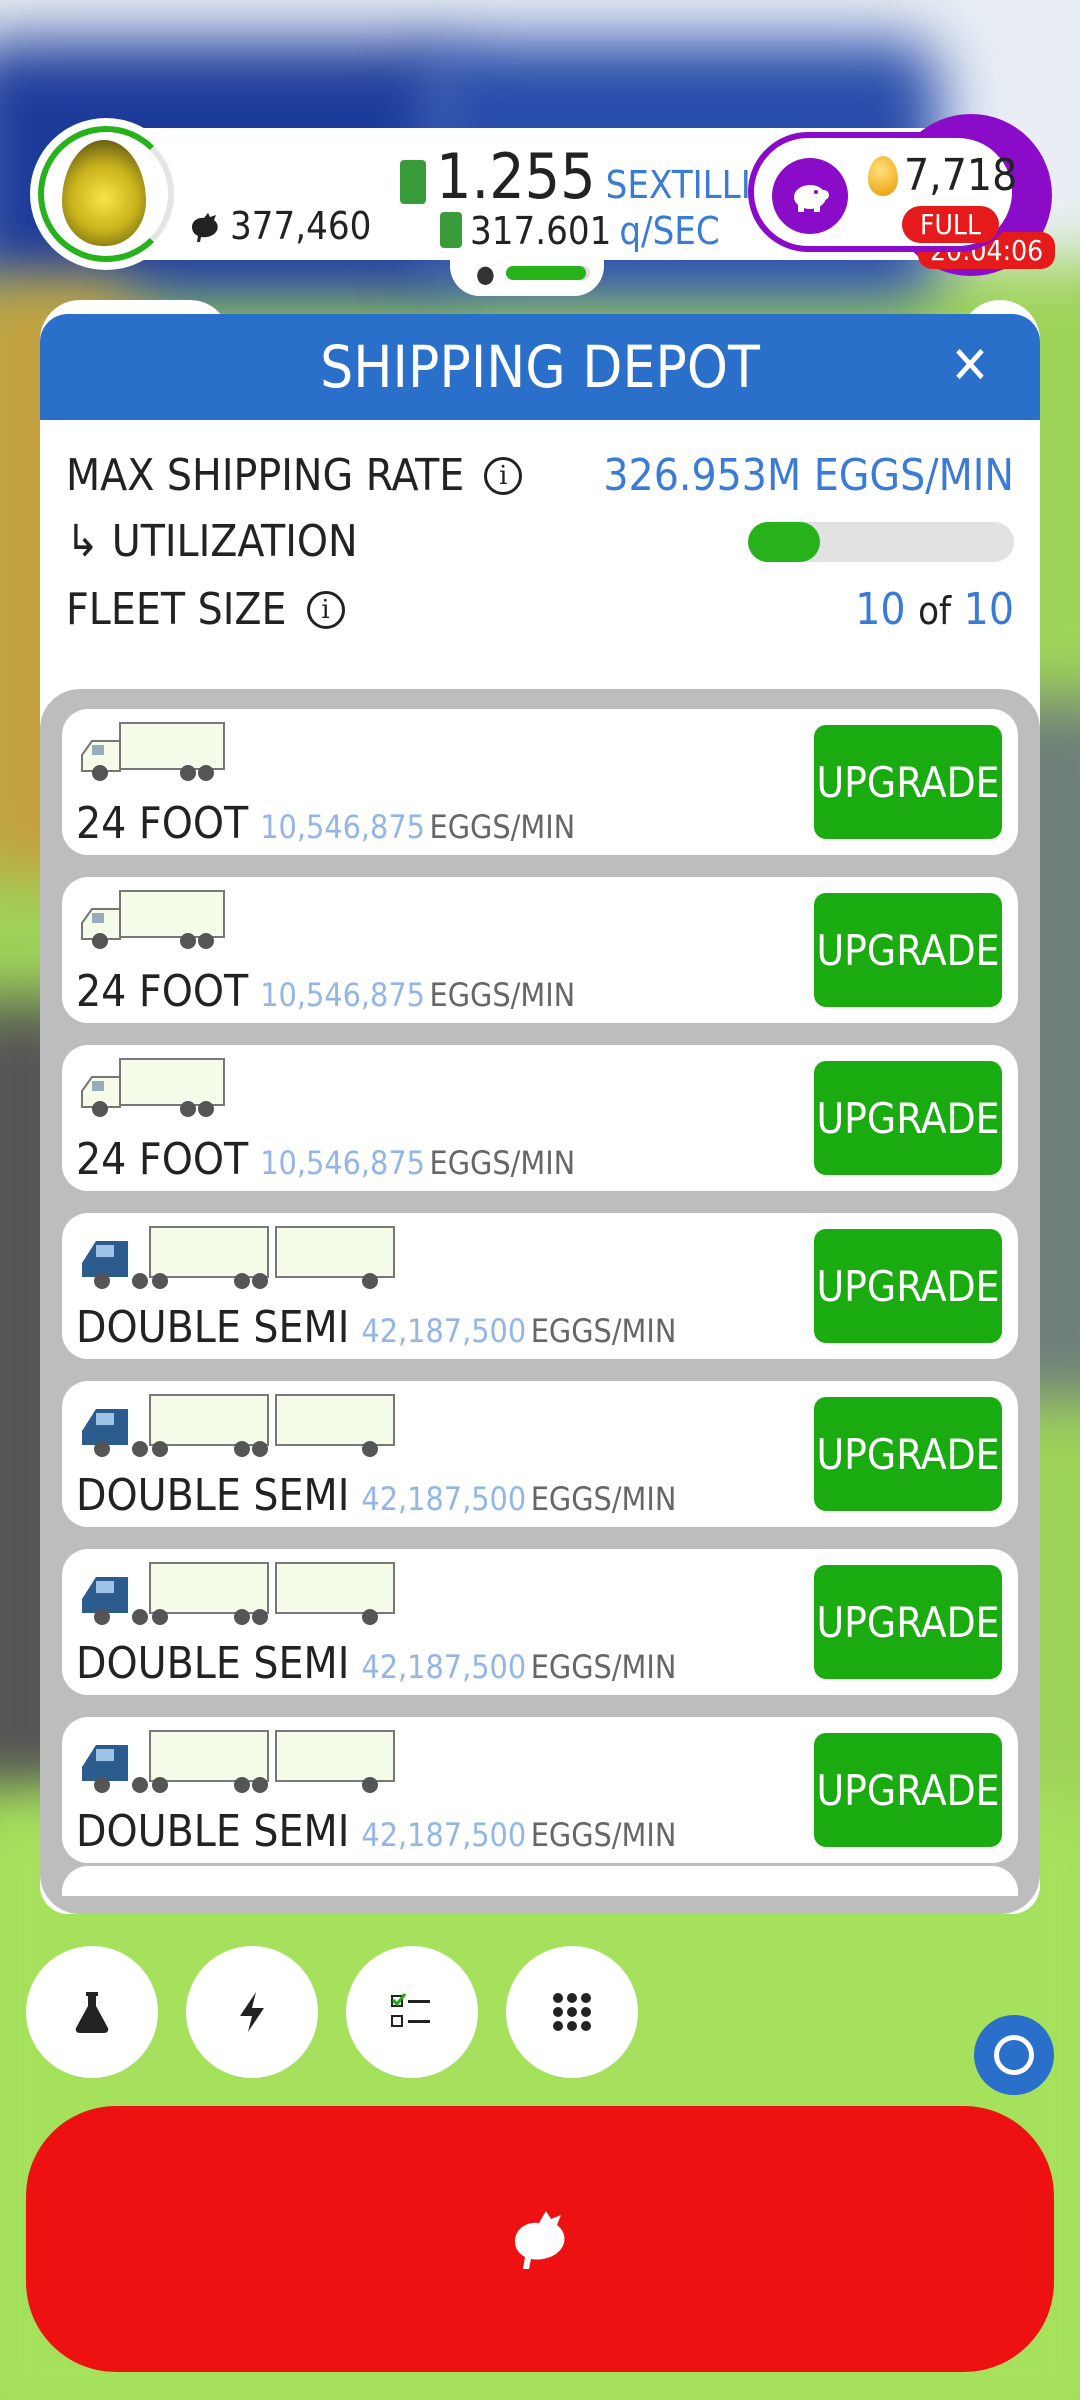 The width and height of the screenshot is (1080, 2400). Describe the element at coordinates (541, 231) in the screenshot. I see `earning-rate-value: 317.601` at that location.